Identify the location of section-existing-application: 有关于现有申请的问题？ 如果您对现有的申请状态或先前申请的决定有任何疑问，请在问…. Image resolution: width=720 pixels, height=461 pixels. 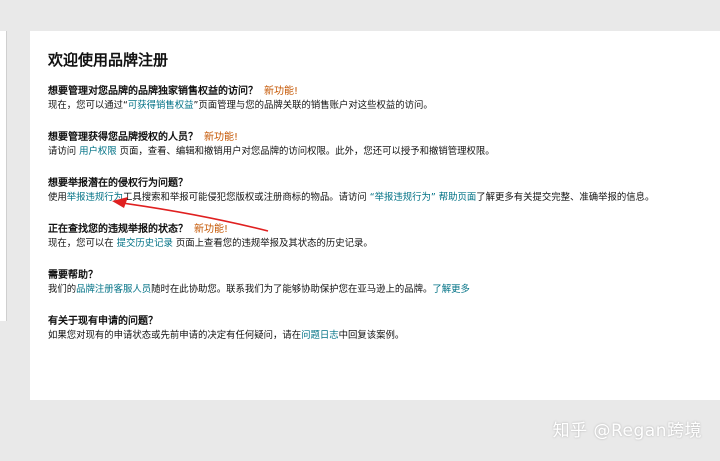
(384, 328).